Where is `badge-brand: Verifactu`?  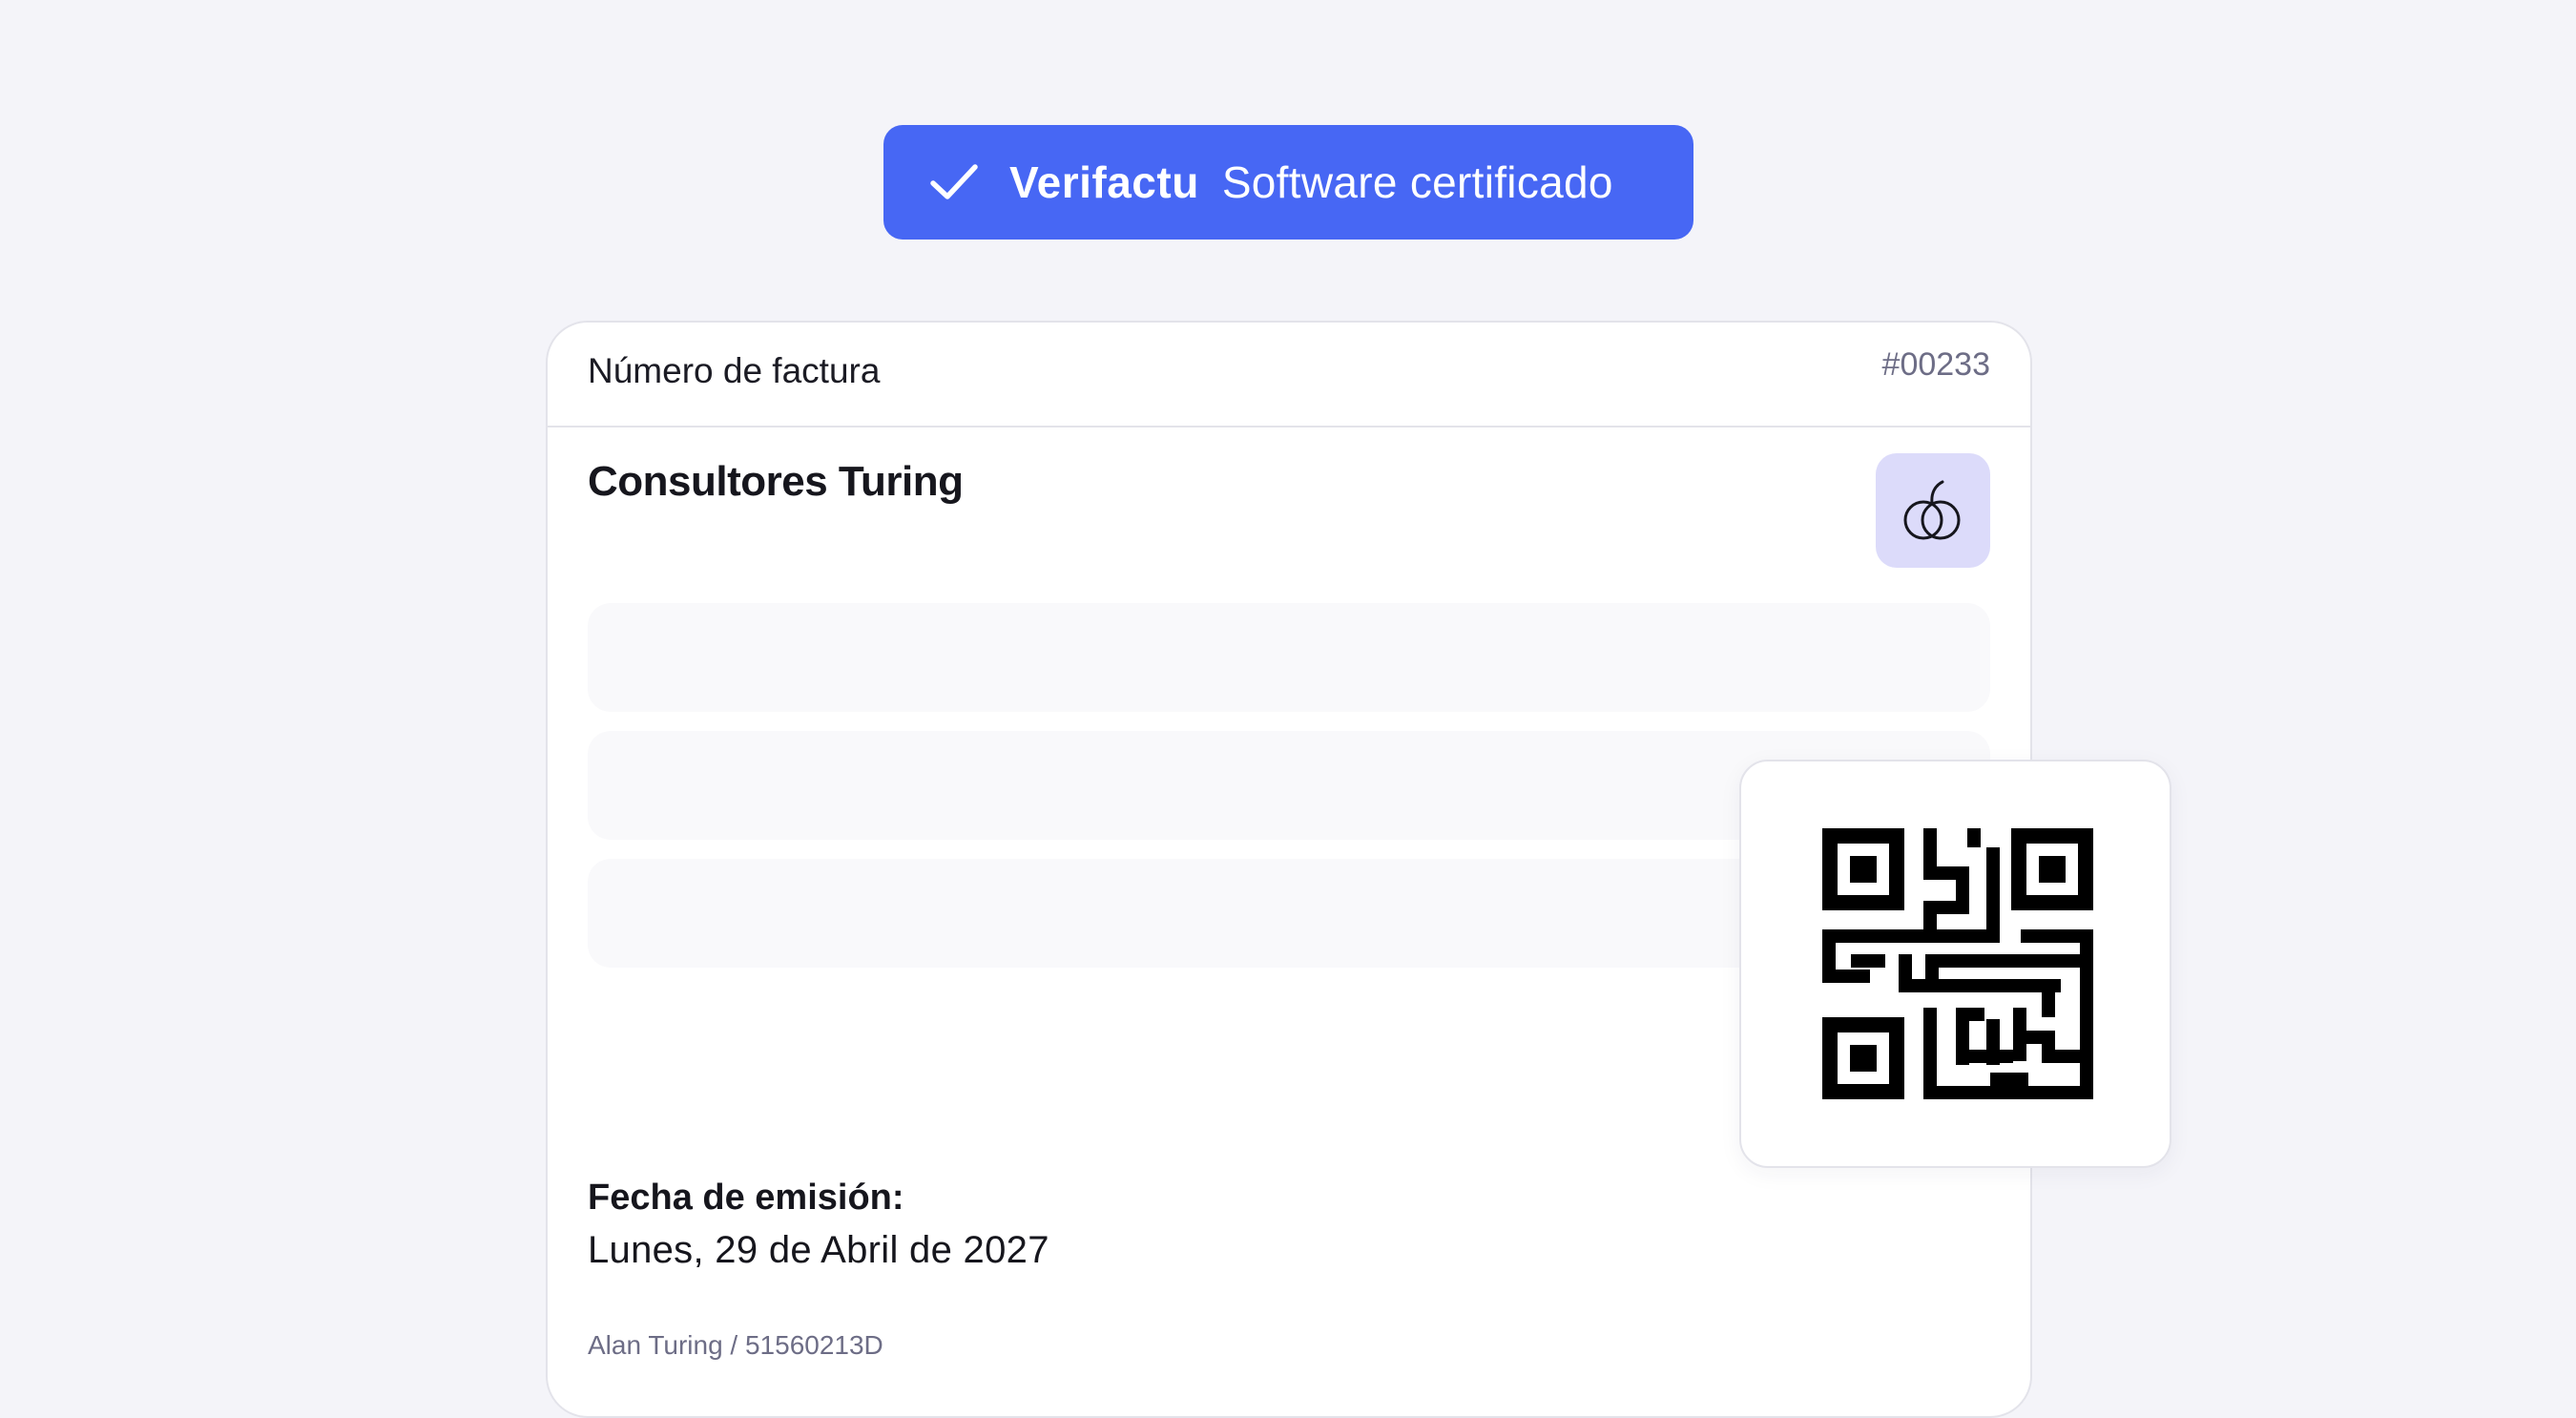
badge-brand: Verifactu is located at coordinates (1104, 182).